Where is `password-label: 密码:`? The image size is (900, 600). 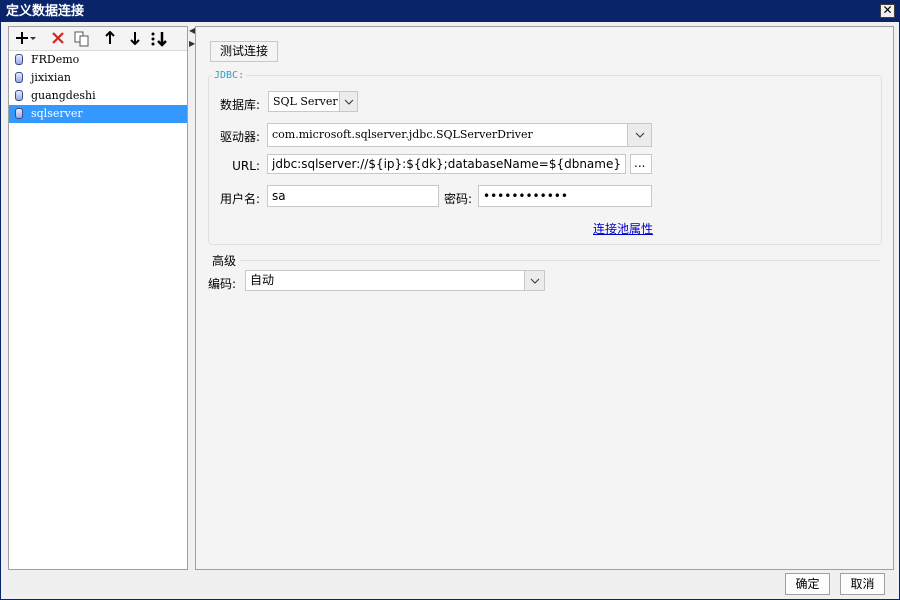
password-label: 密码: is located at coordinates (457, 199).